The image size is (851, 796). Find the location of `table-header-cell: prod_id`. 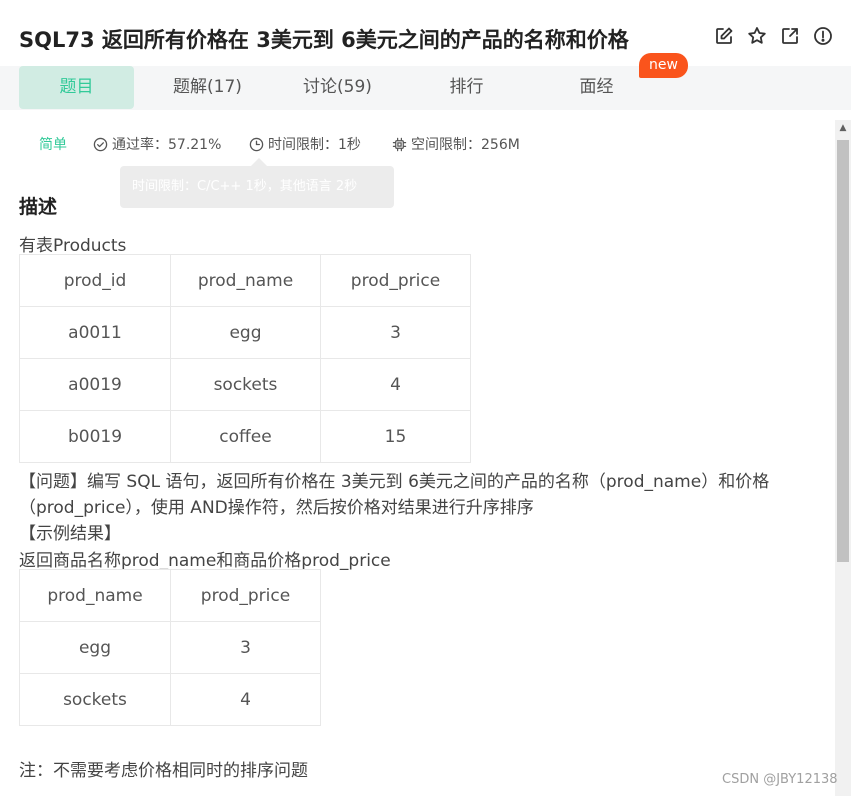

table-header-cell: prod_id is located at coordinates (95, 280).